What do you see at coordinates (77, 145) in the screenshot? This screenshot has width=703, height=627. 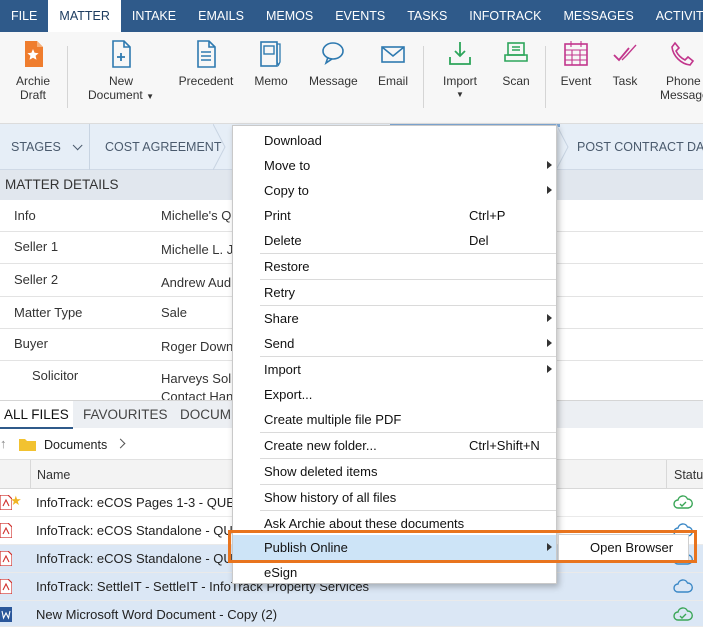 I see `chevron-down-icon` at bounding box center [77, 145].